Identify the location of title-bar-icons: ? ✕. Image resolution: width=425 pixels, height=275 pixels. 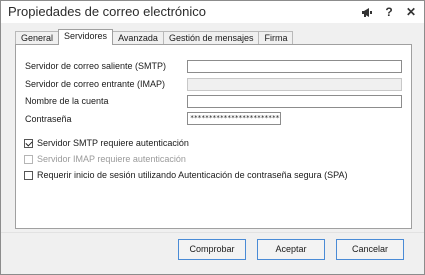
(389, 12).